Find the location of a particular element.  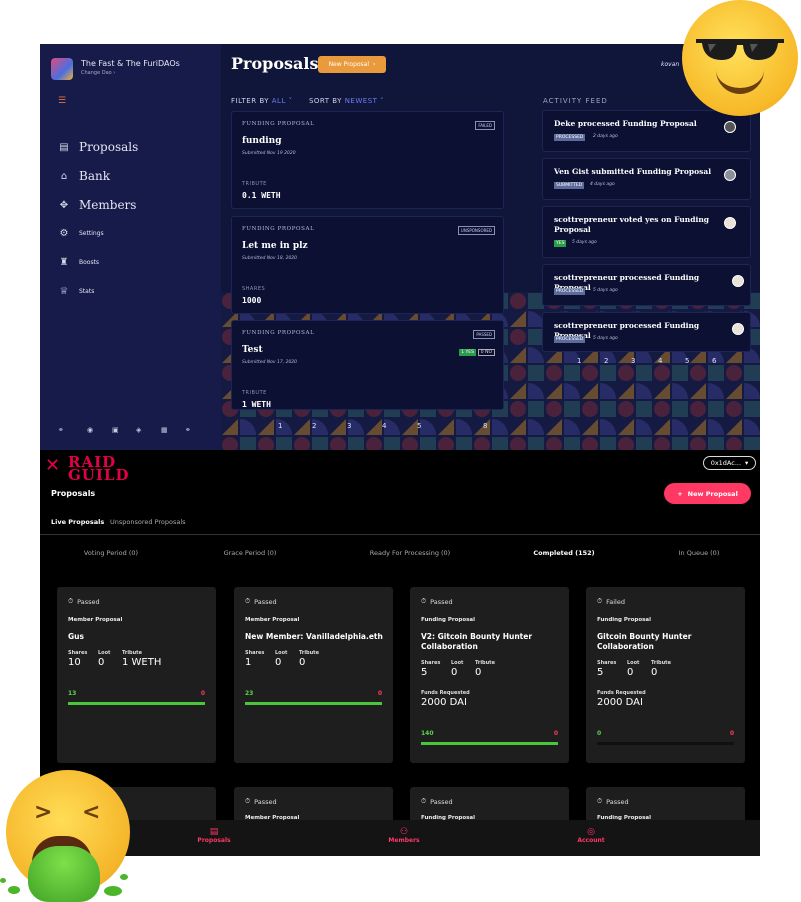

new-proposal-button: New Proposal › is located at coordinates (352, 64).